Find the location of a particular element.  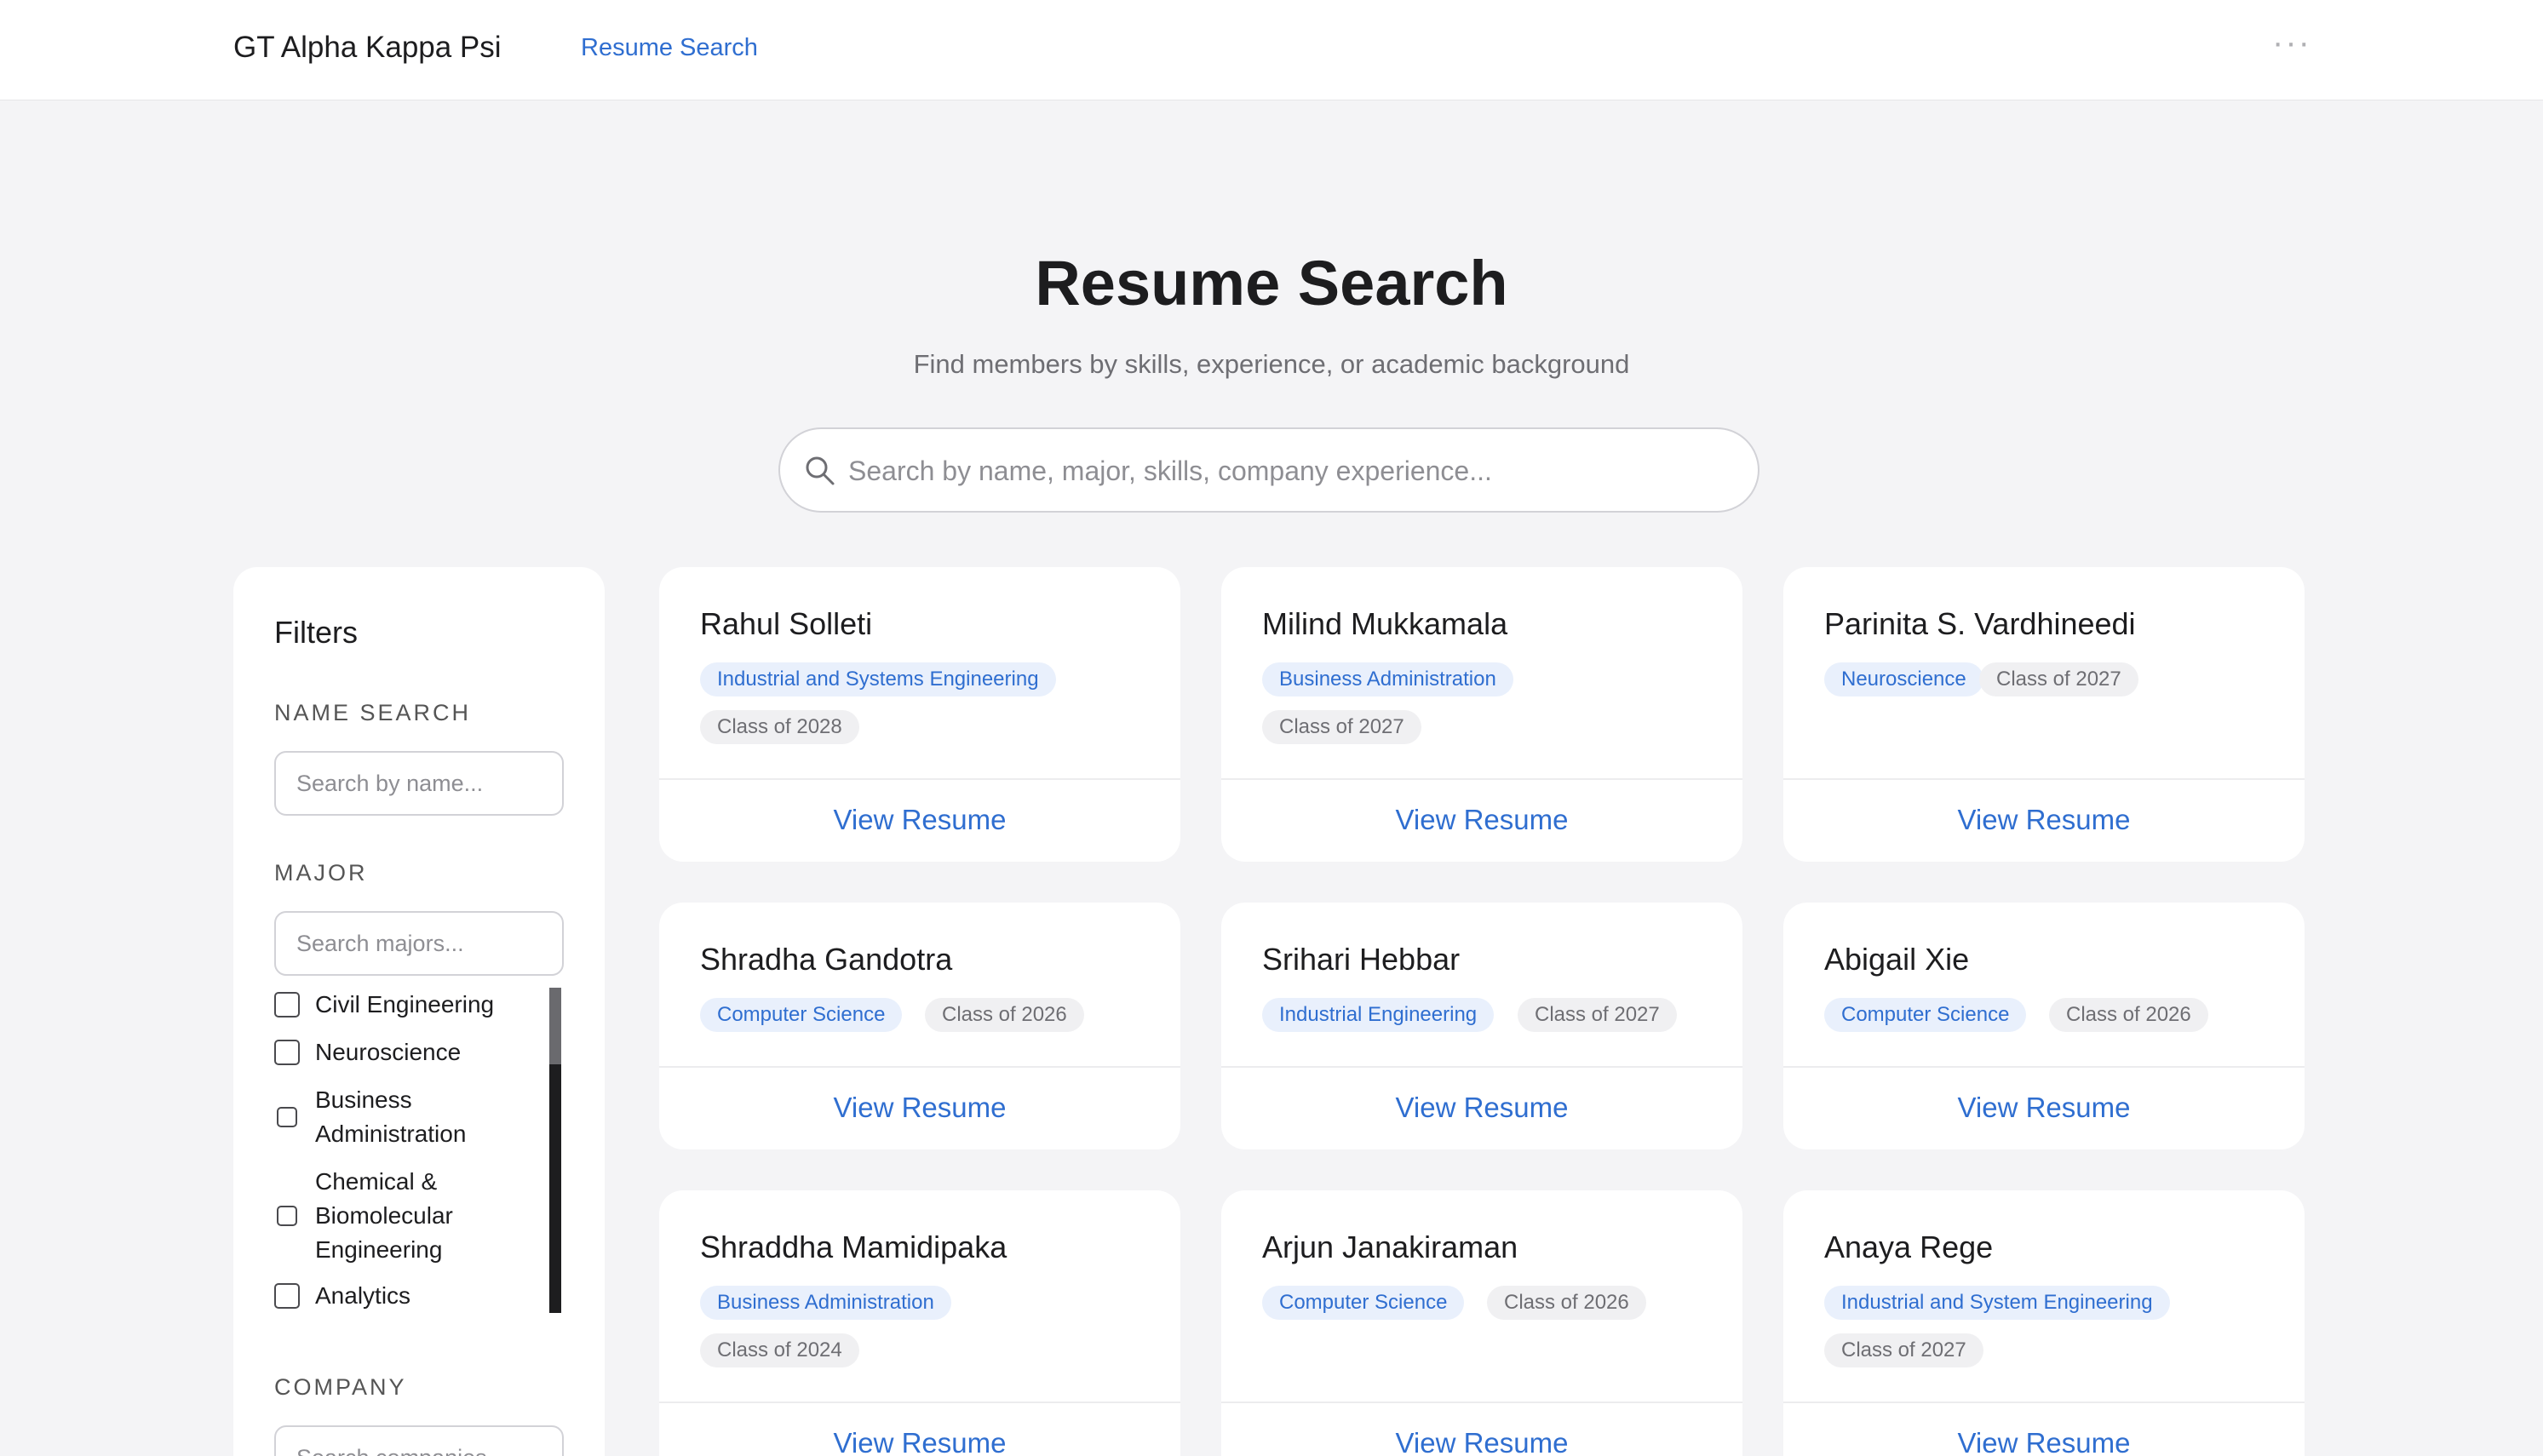

major-option-label: Analytics is located at coordinates (363, 1295).